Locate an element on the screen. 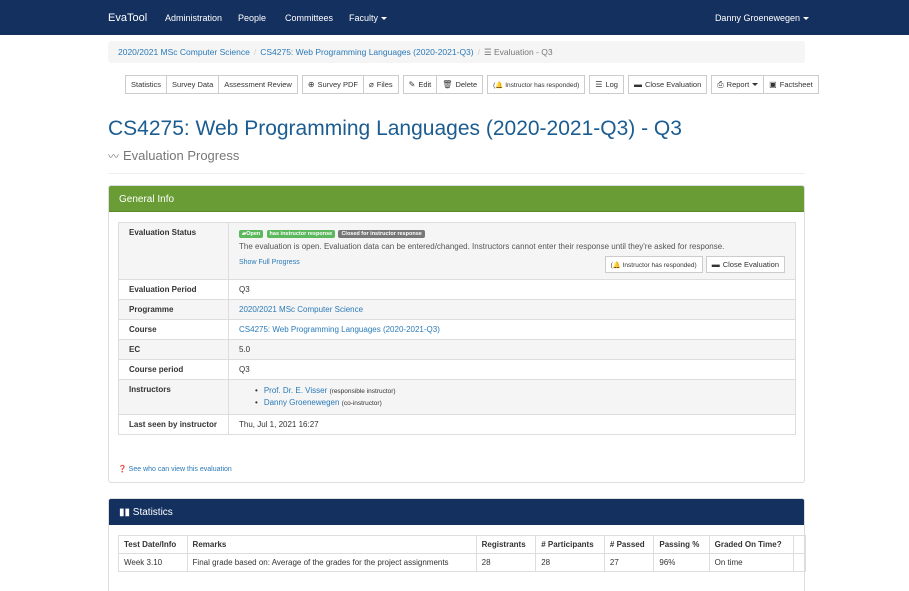 Image resolution: width=909 pixels, height=591 pixels. image-icon: ▣ is located at coordinates (773, 84).